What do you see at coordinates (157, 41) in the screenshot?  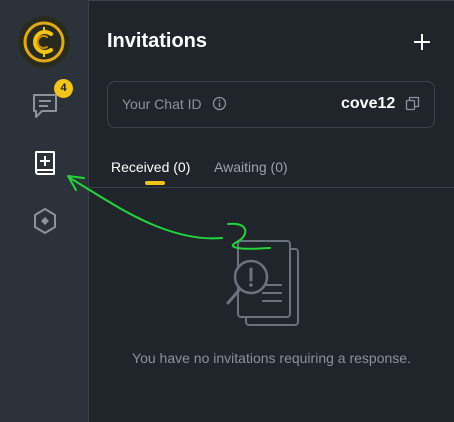 I see `page-title: Invitations` at bounding box center [157, 41].